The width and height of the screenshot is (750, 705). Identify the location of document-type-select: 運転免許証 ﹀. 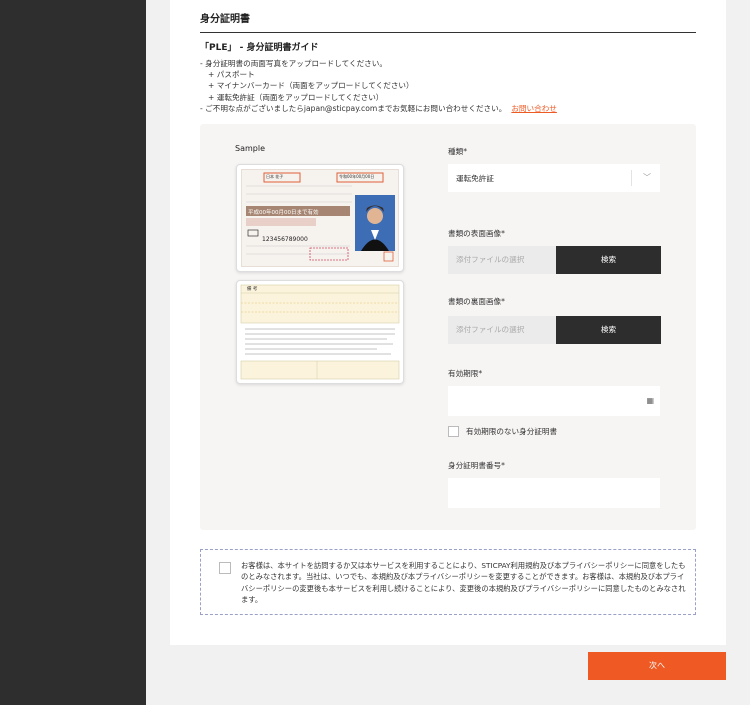
(554, 178).